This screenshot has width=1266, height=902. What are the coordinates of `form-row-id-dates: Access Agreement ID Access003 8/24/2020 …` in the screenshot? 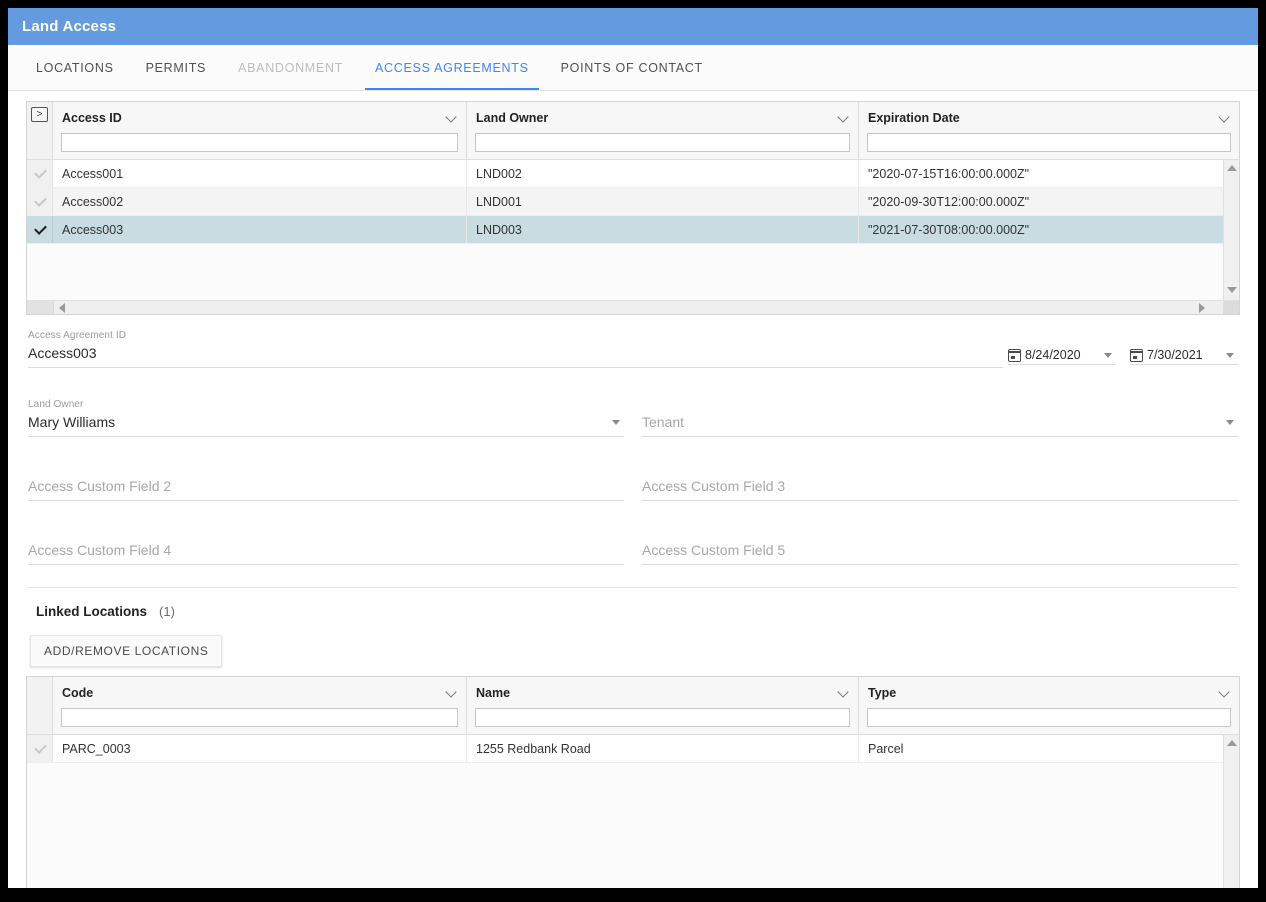 It's located at (633, 348).